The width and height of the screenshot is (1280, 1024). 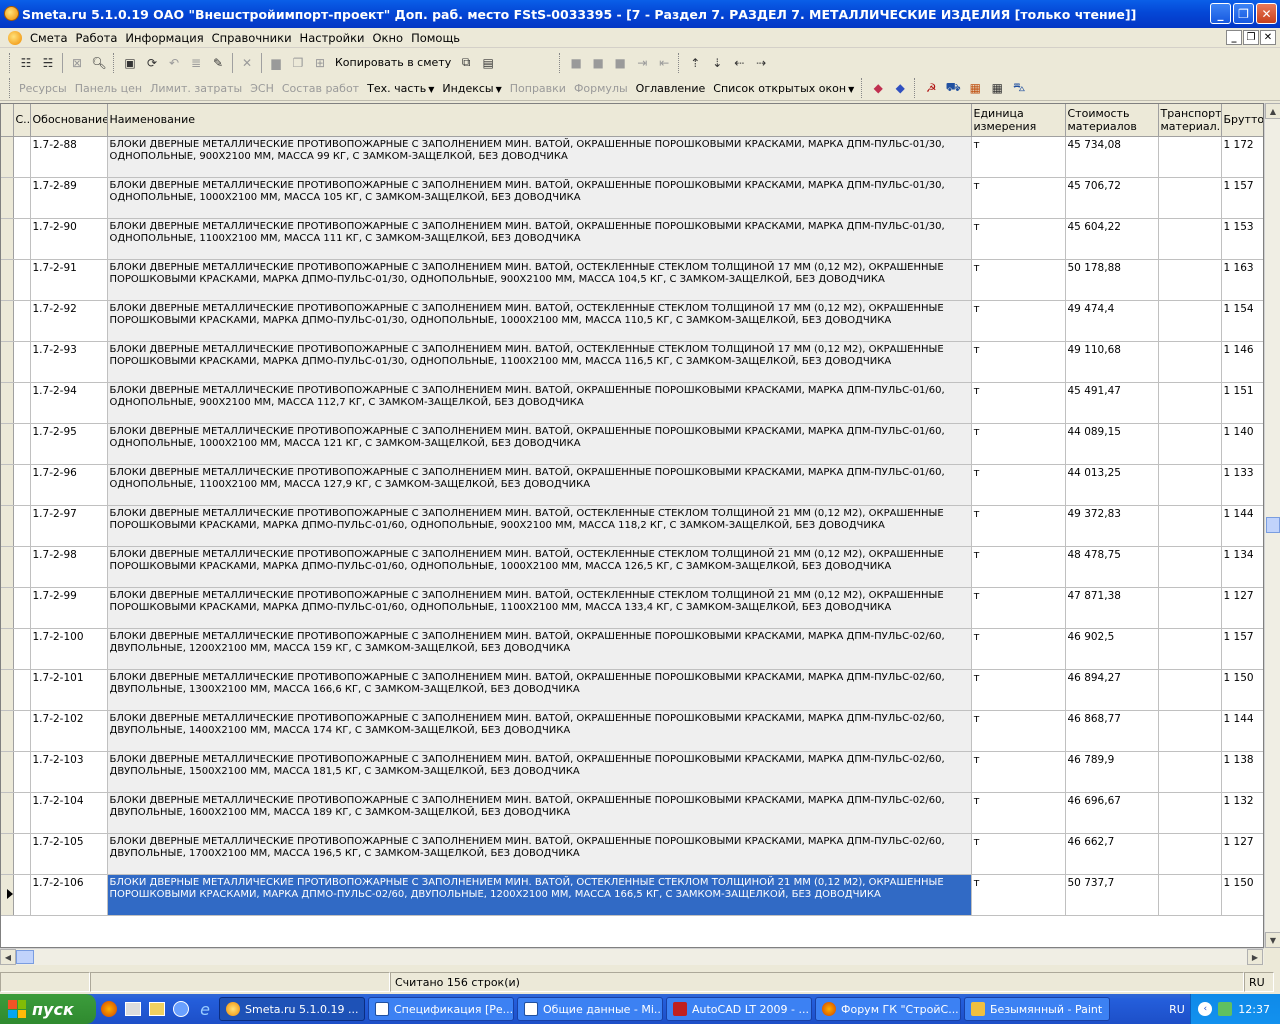 I want to click on document-icon: ▤, so click(x=488, y=63).